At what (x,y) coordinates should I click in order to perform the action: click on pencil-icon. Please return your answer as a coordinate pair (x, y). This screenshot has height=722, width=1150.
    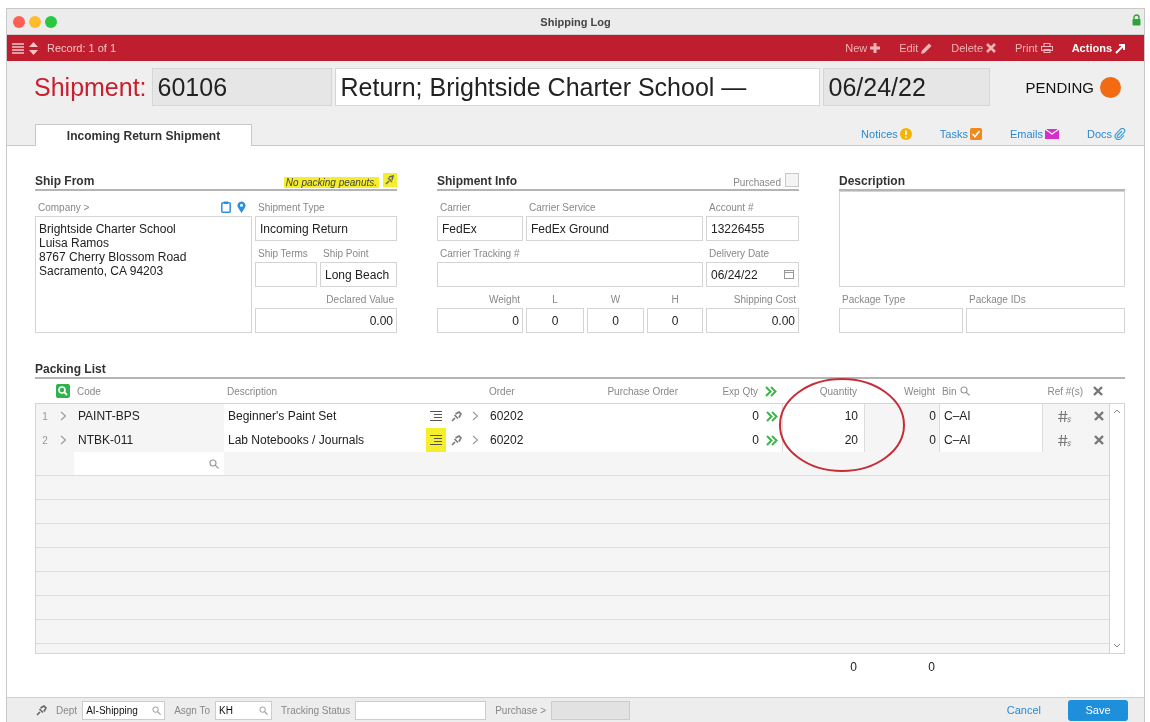
    Looking at the image, I should click on (927, 48).